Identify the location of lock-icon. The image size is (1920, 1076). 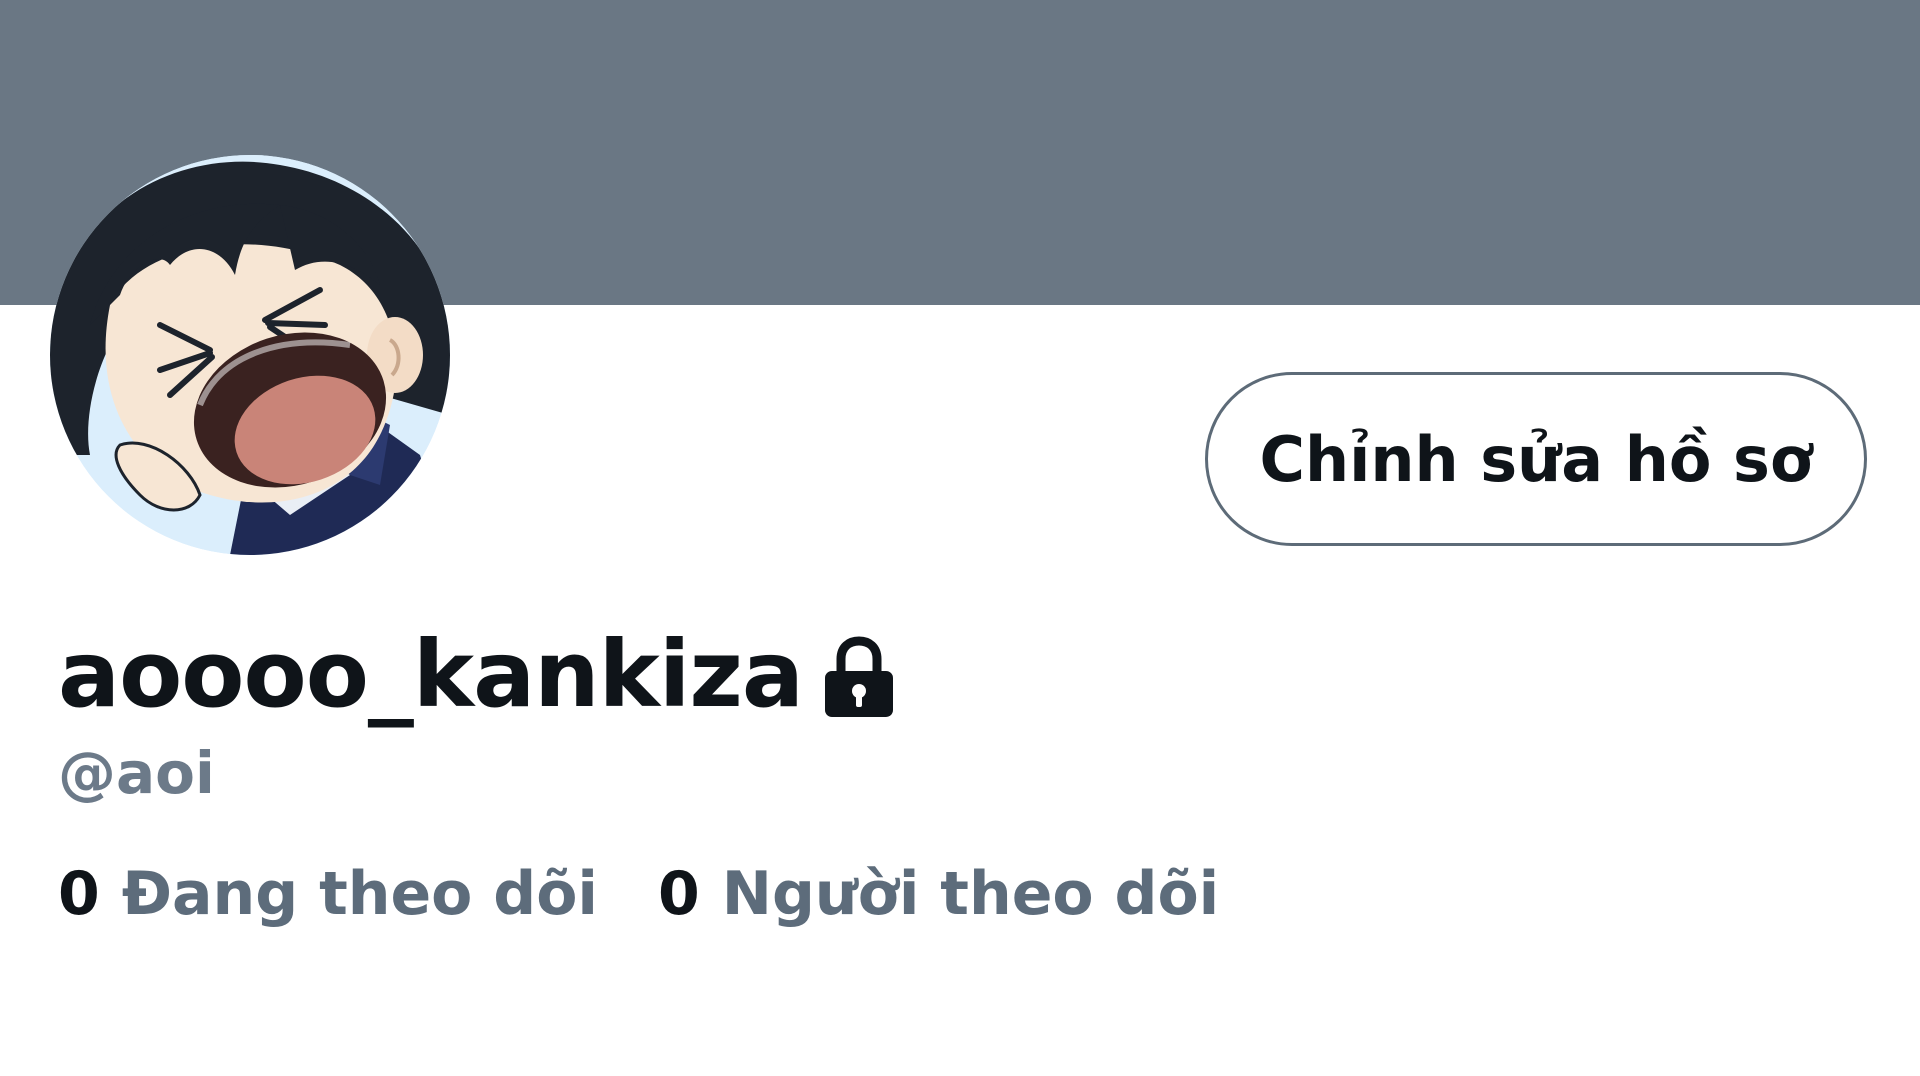
(859, 676).